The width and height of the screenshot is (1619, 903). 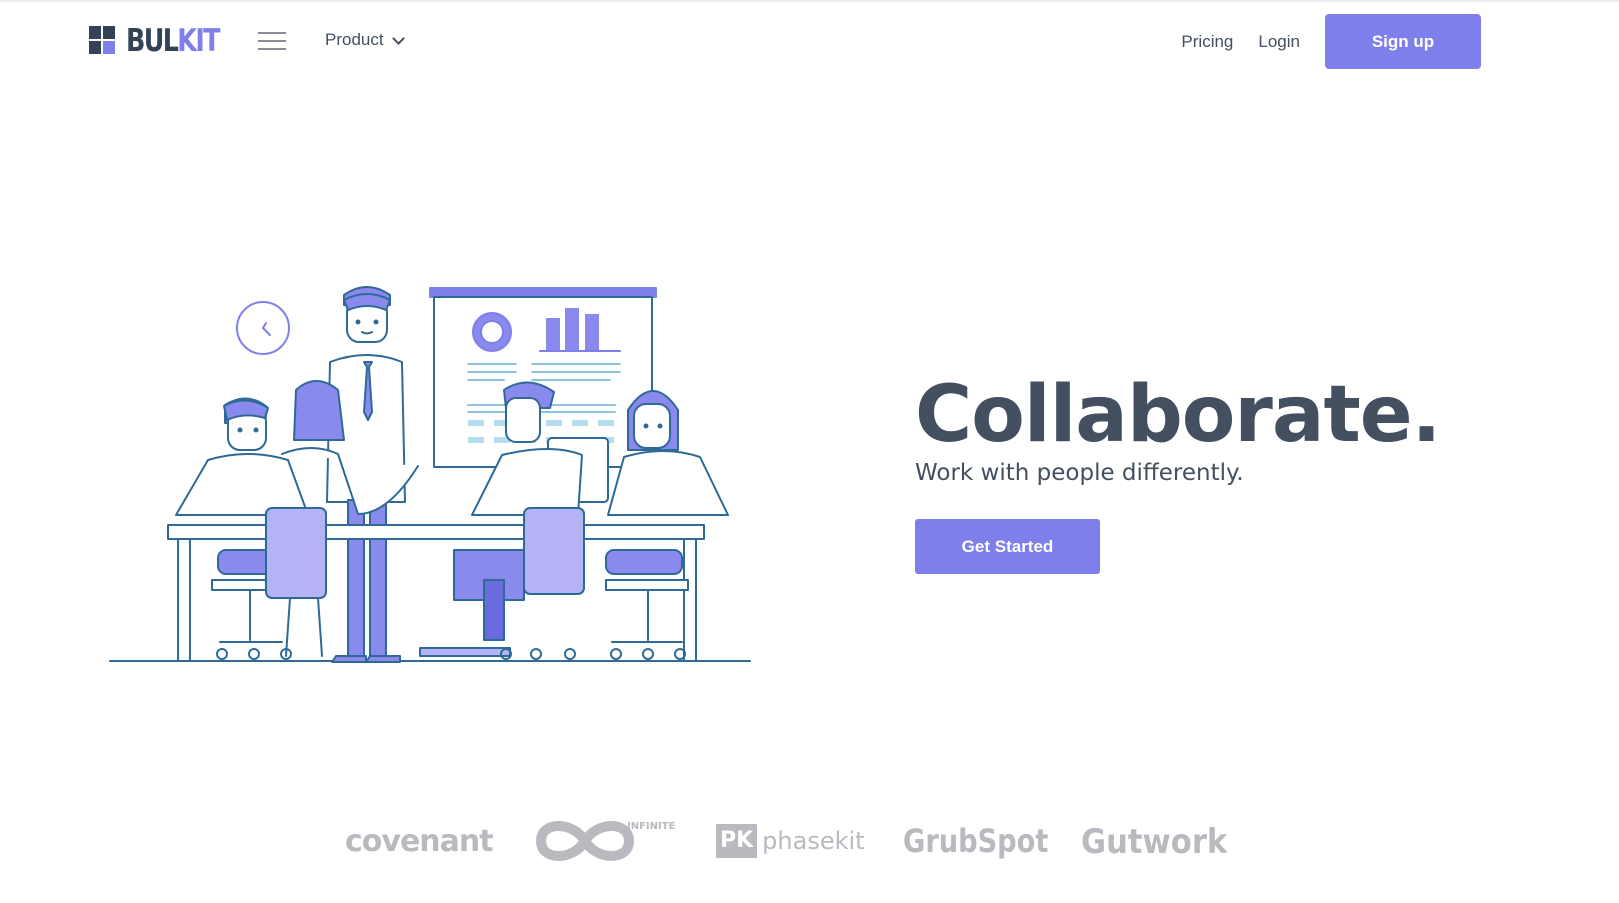 What do you see at coordinates (263, 328) in the screenshot?
I see `clock-icon` at bounding box center [263, 328].